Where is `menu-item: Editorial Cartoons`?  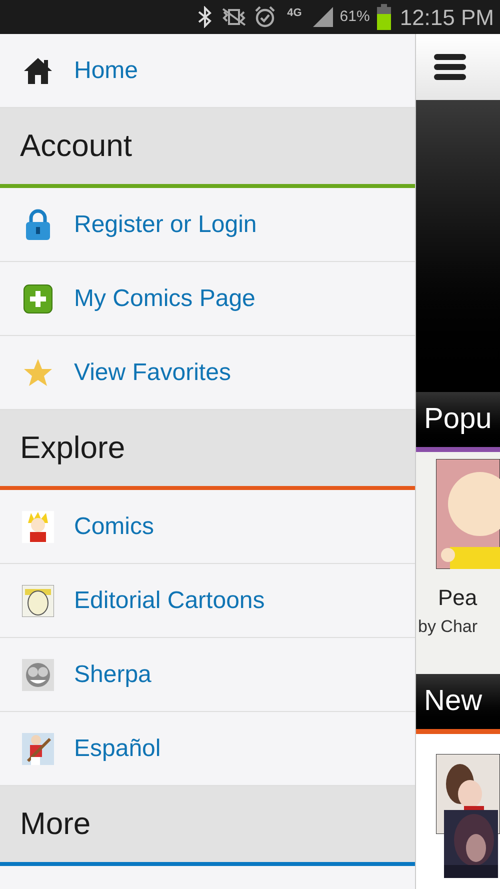
menu-item: Editorial Cartoons is located at coordinates (207, 601).